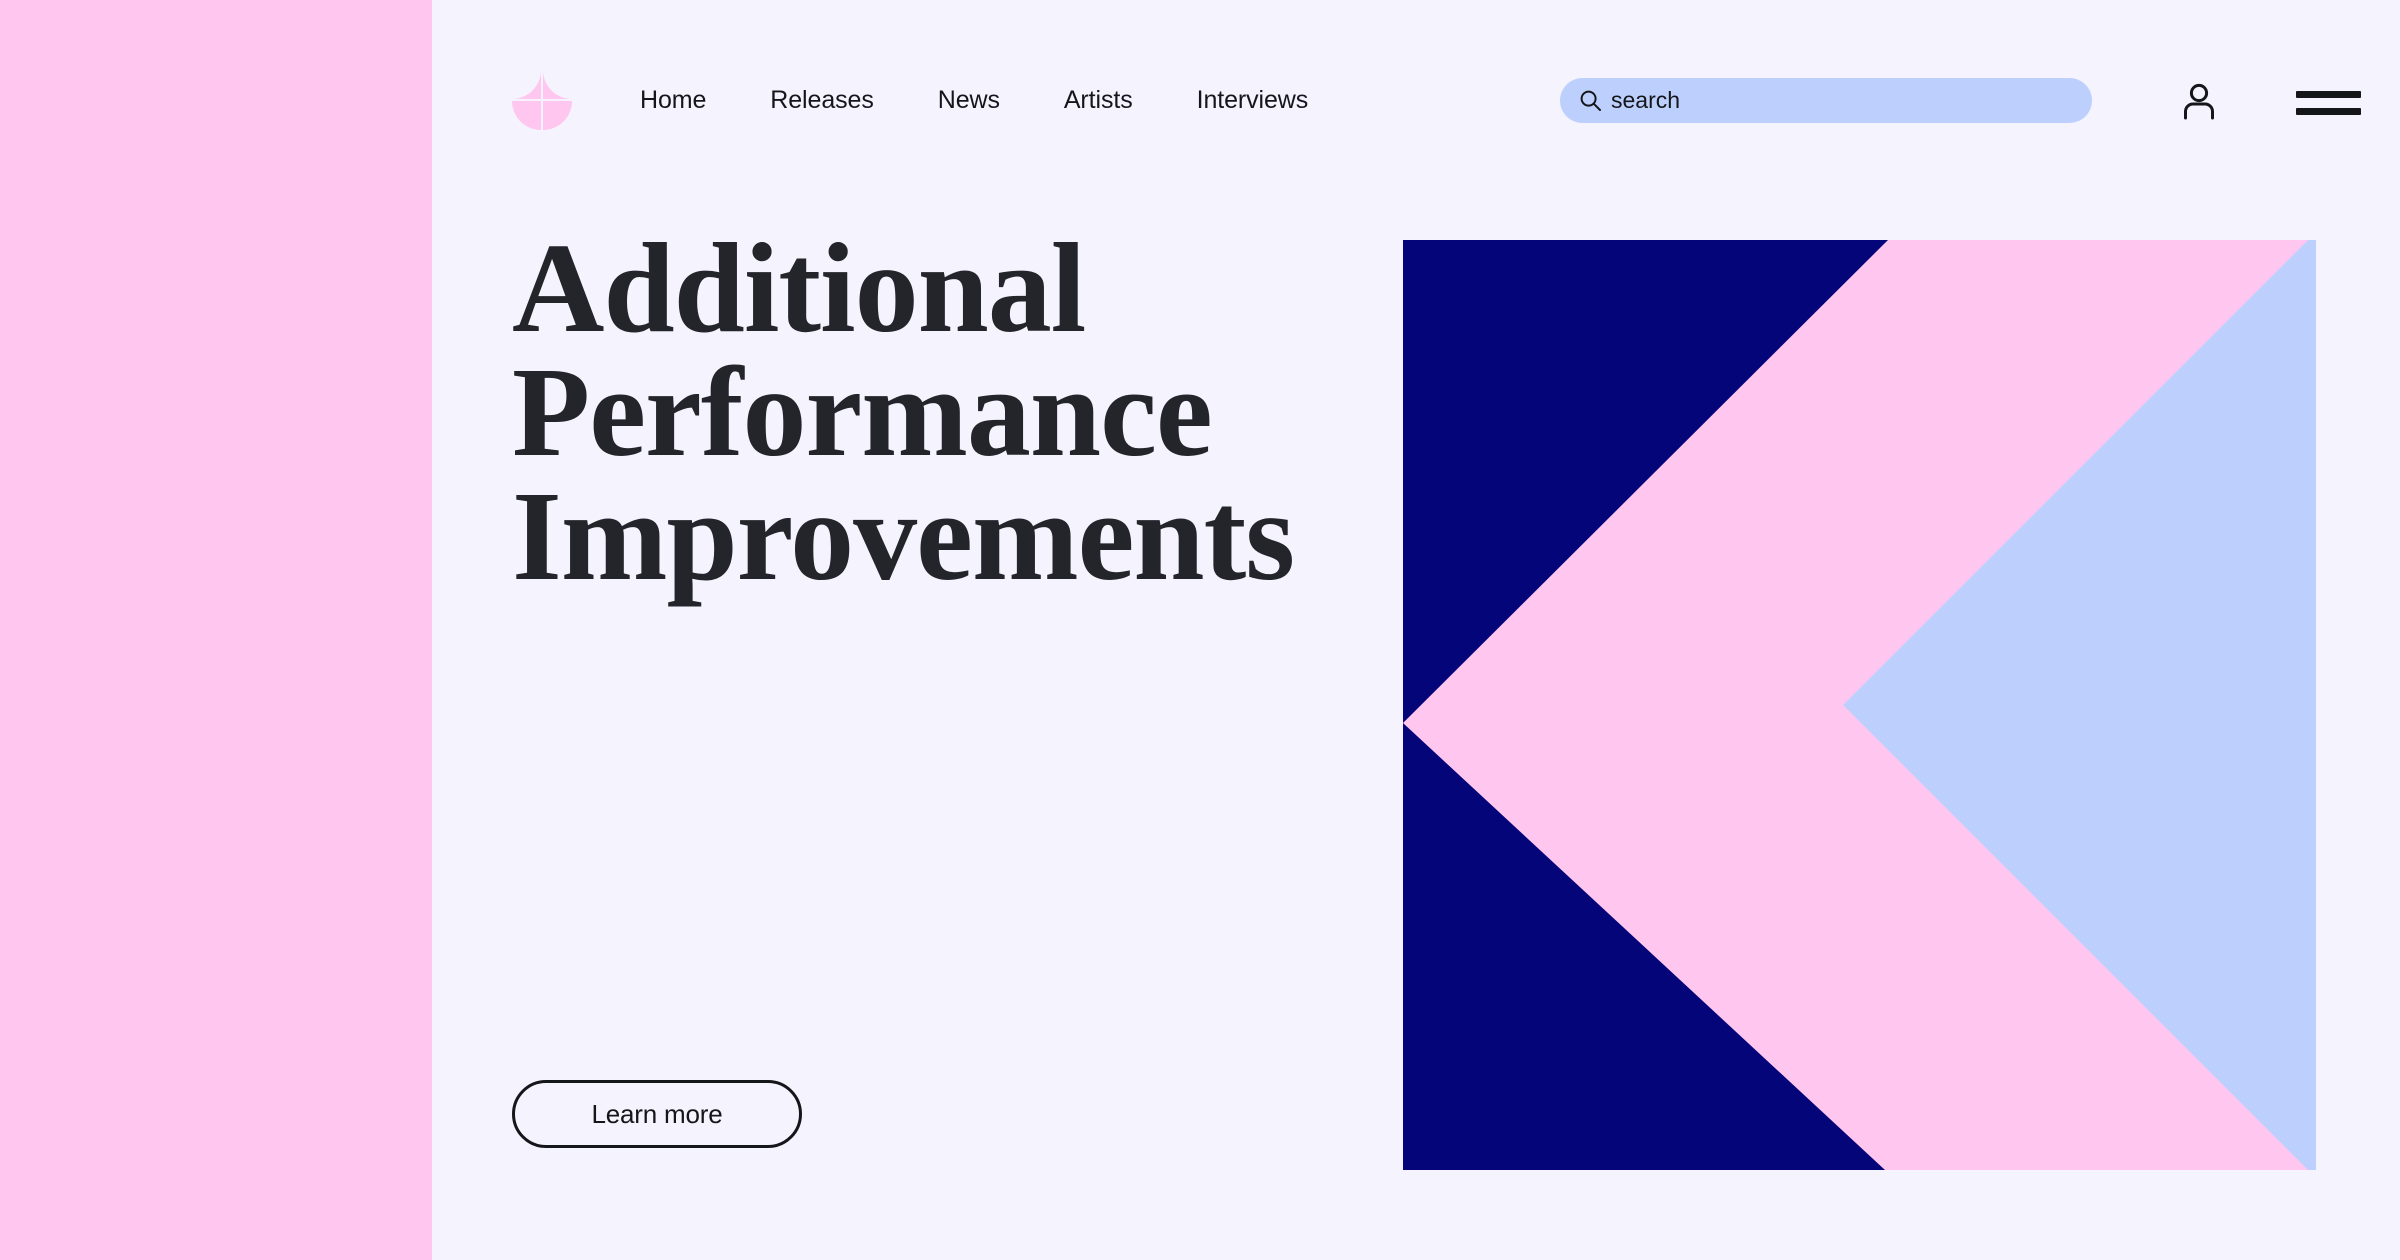 The height and width of the screenshot is (1260, 2400). I want to click on search-icon, so click(1590, 100).